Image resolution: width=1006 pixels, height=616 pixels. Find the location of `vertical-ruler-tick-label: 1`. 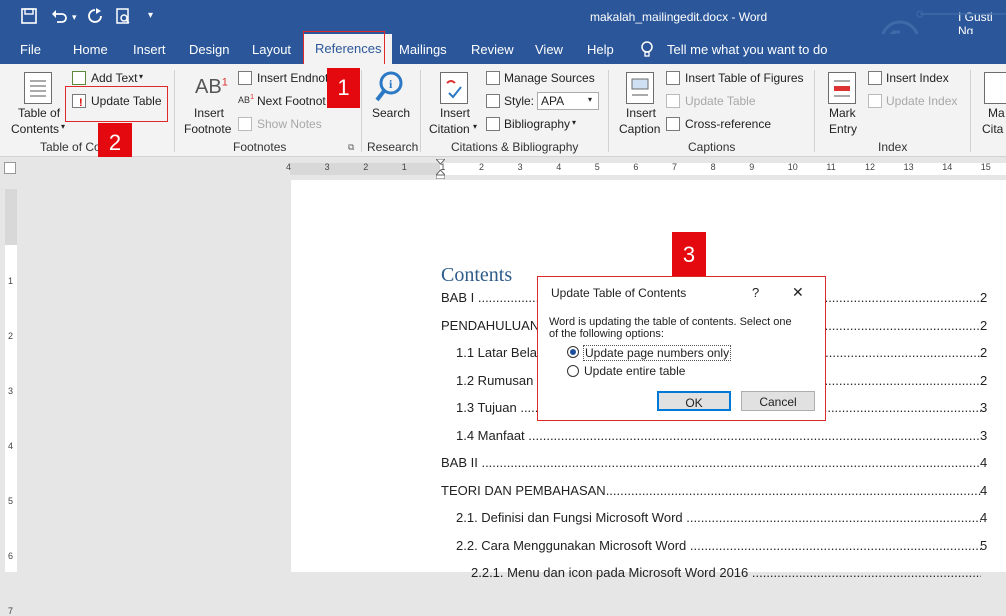

vertical-ruler-tick-label: 1 is located at coordinates (11, 281).